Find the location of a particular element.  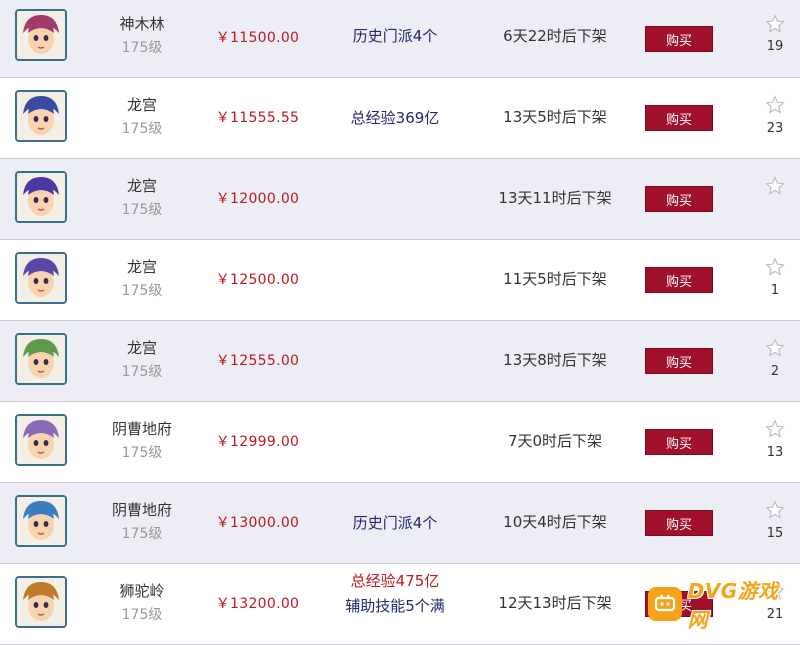

highlight-text: 总经验475亿 is located at coordinates (395, 581).